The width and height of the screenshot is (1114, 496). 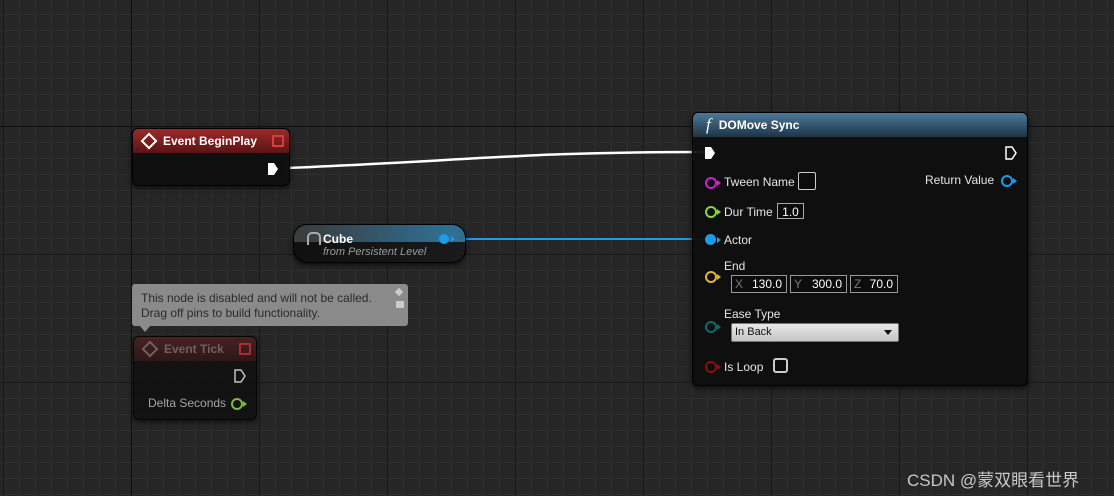 What do you see at coordinates (400, 304) in the screenshot?
I see `comment-icon` at bounding box center [400, 304].